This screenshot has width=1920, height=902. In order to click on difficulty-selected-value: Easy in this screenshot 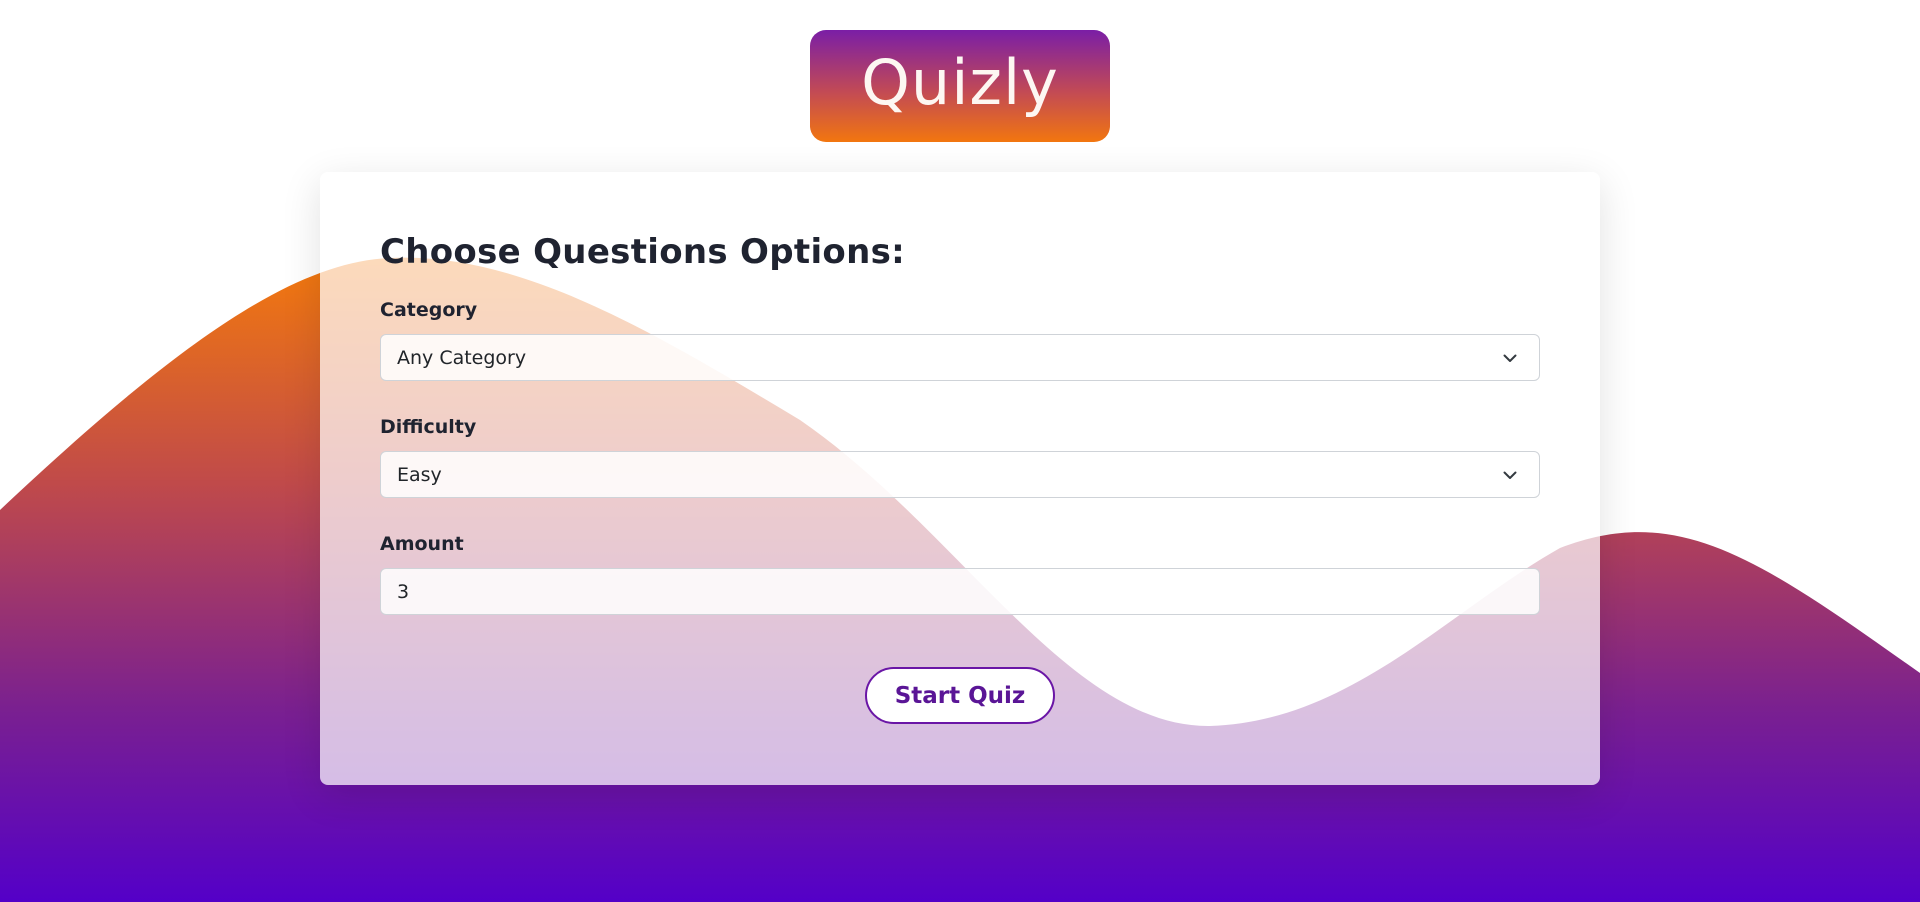, I will do `click(419, 474)`.